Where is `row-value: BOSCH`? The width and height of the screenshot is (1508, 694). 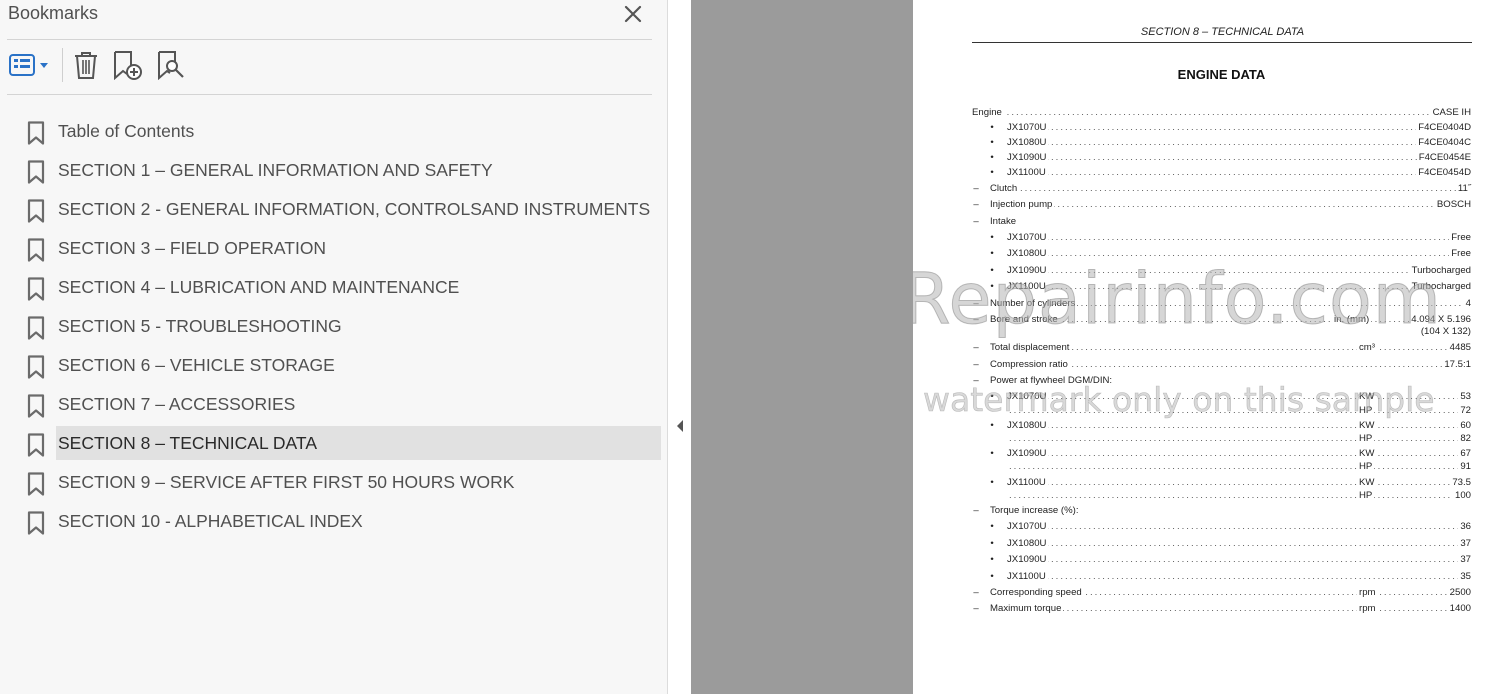
row-value: BOSCH is located at coordinates (1452, 205).